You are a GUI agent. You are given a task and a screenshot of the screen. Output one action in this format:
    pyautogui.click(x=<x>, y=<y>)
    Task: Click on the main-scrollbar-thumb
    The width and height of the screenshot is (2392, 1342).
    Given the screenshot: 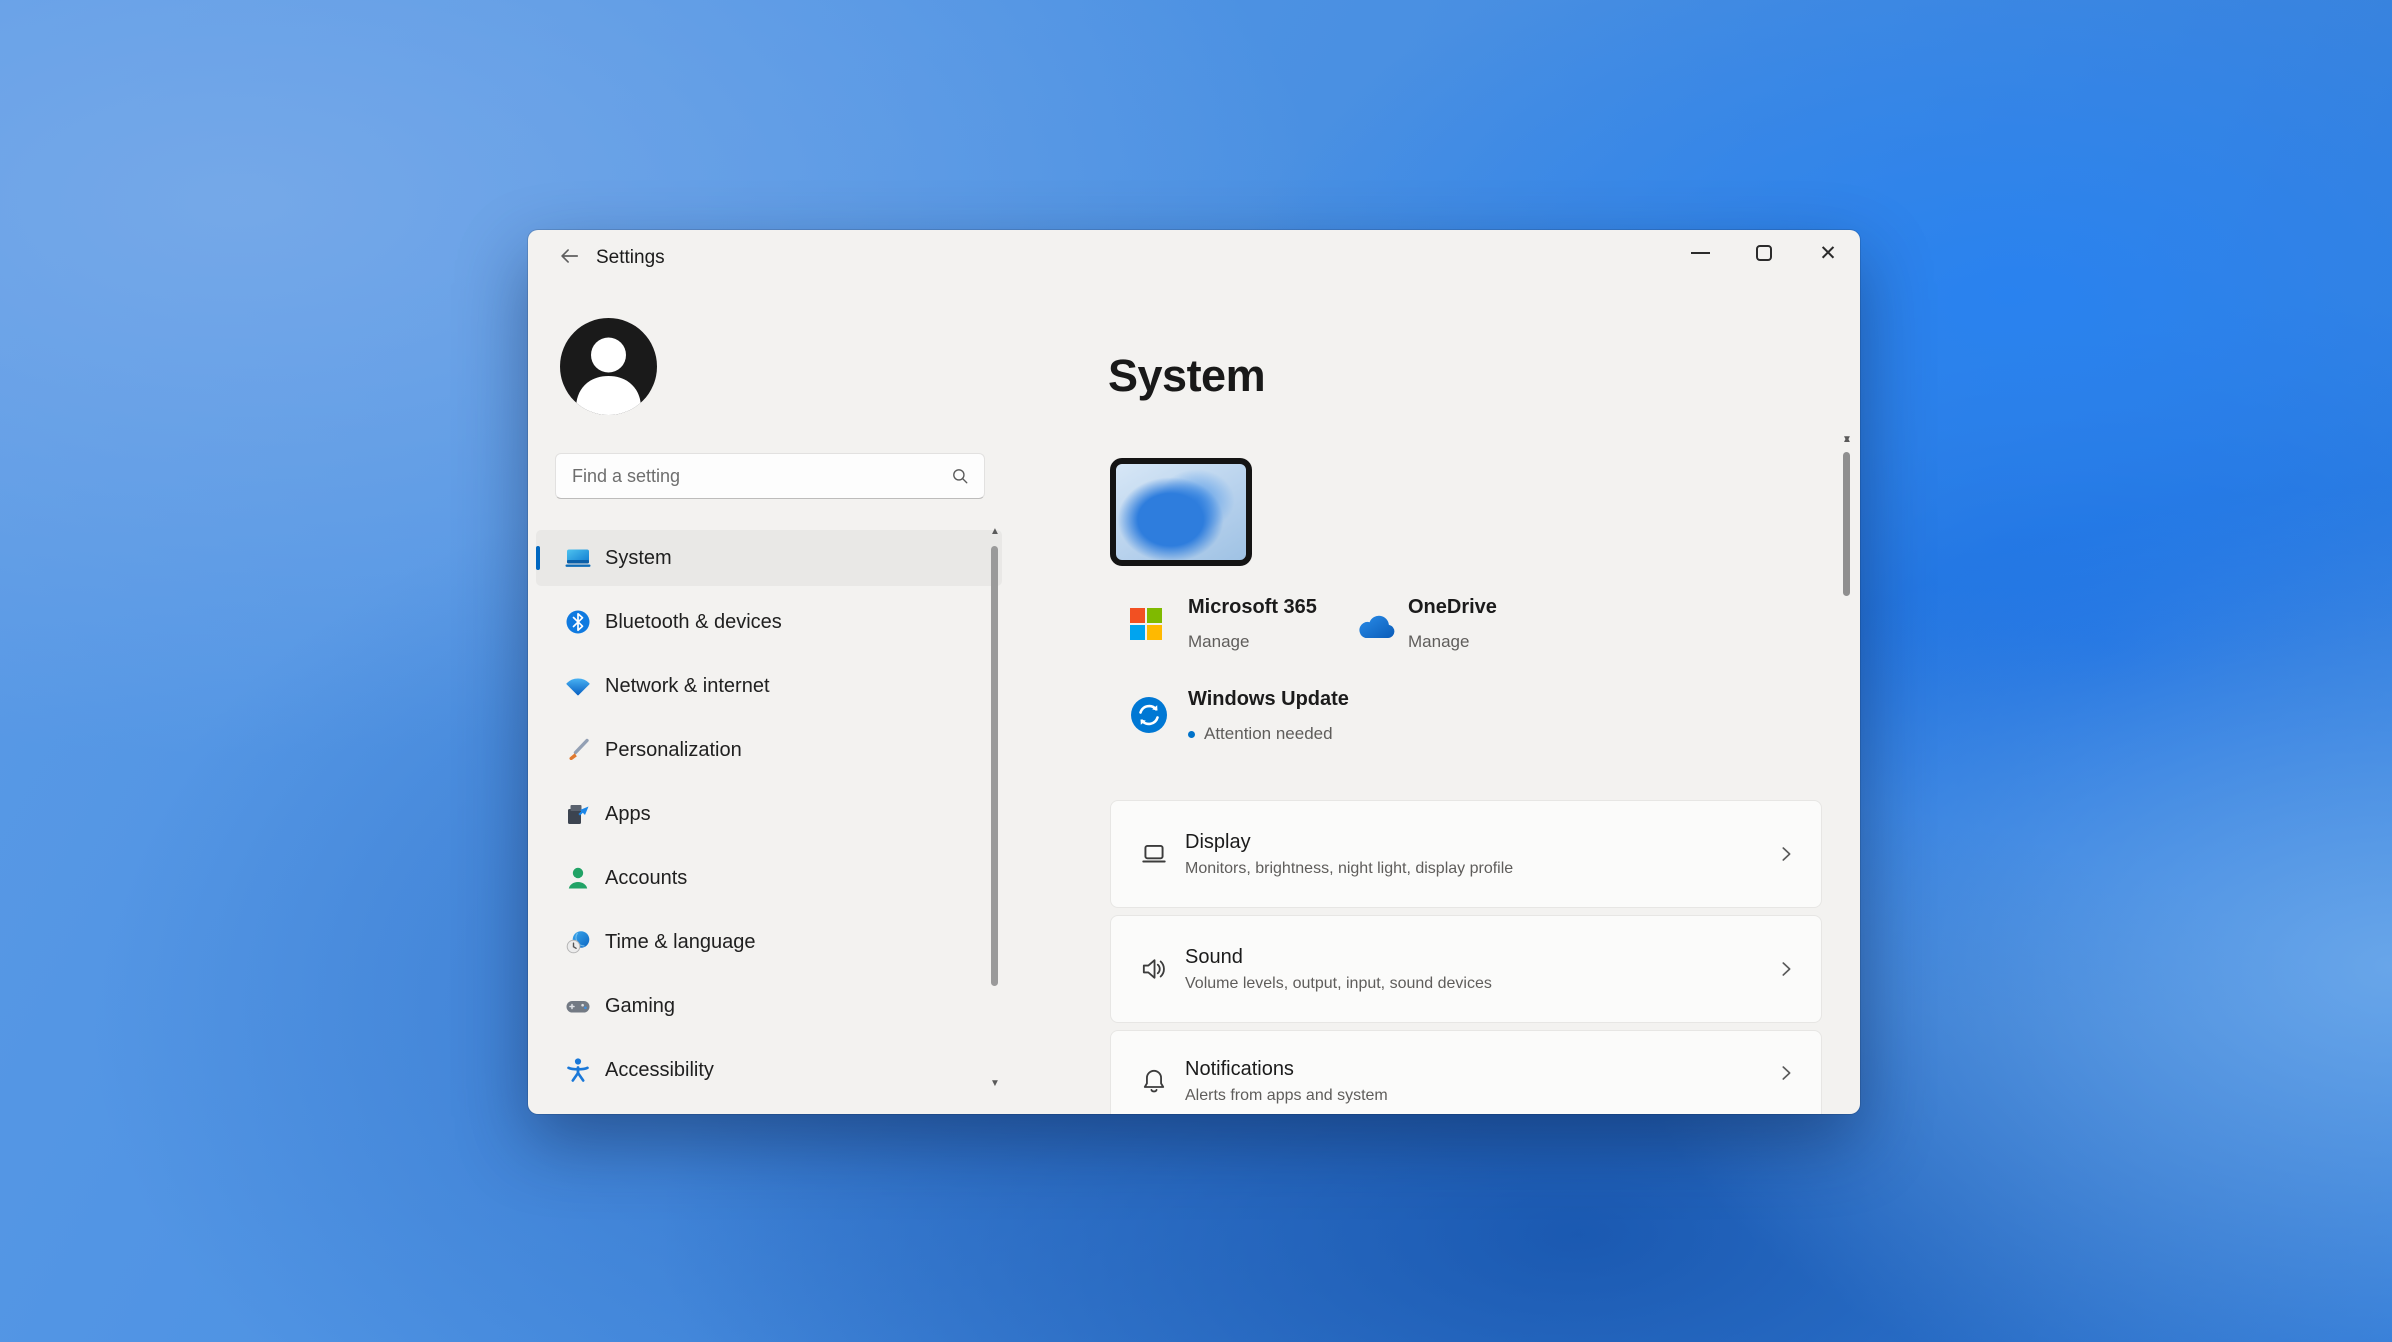 What is the action you would take?
    pyautogui.click(x=1846, y=524)
    